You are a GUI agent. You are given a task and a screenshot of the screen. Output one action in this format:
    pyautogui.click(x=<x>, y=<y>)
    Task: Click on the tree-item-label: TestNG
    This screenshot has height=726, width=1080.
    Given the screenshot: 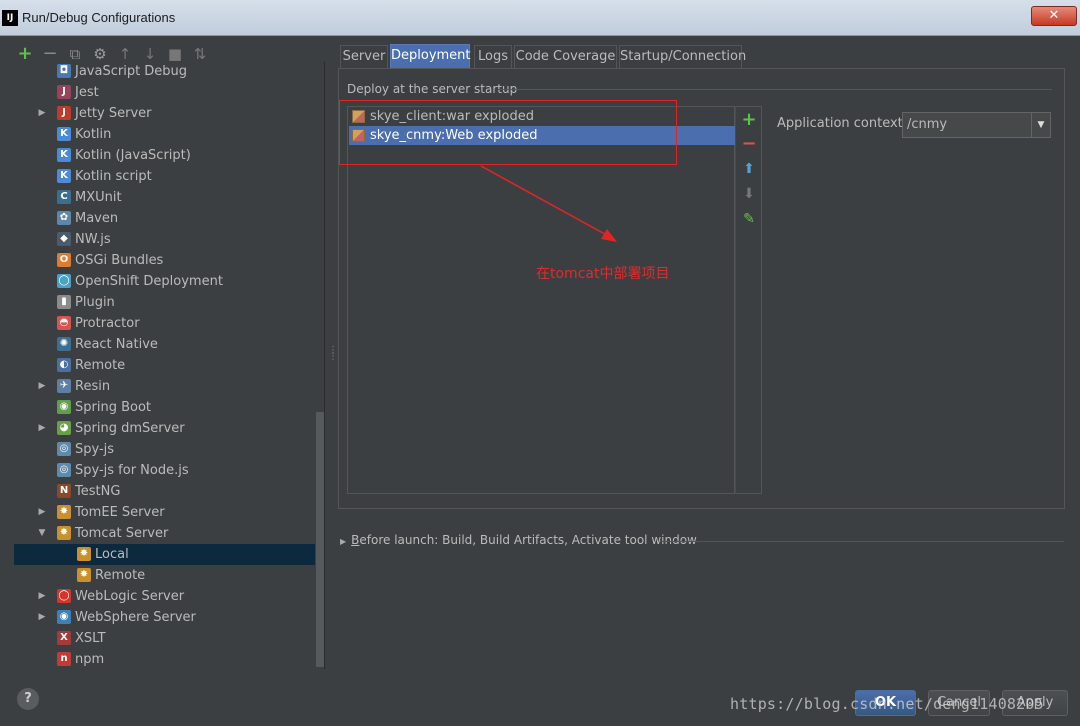 What is the action you would take?
    pyautogui.click(x=98, y=491)
    